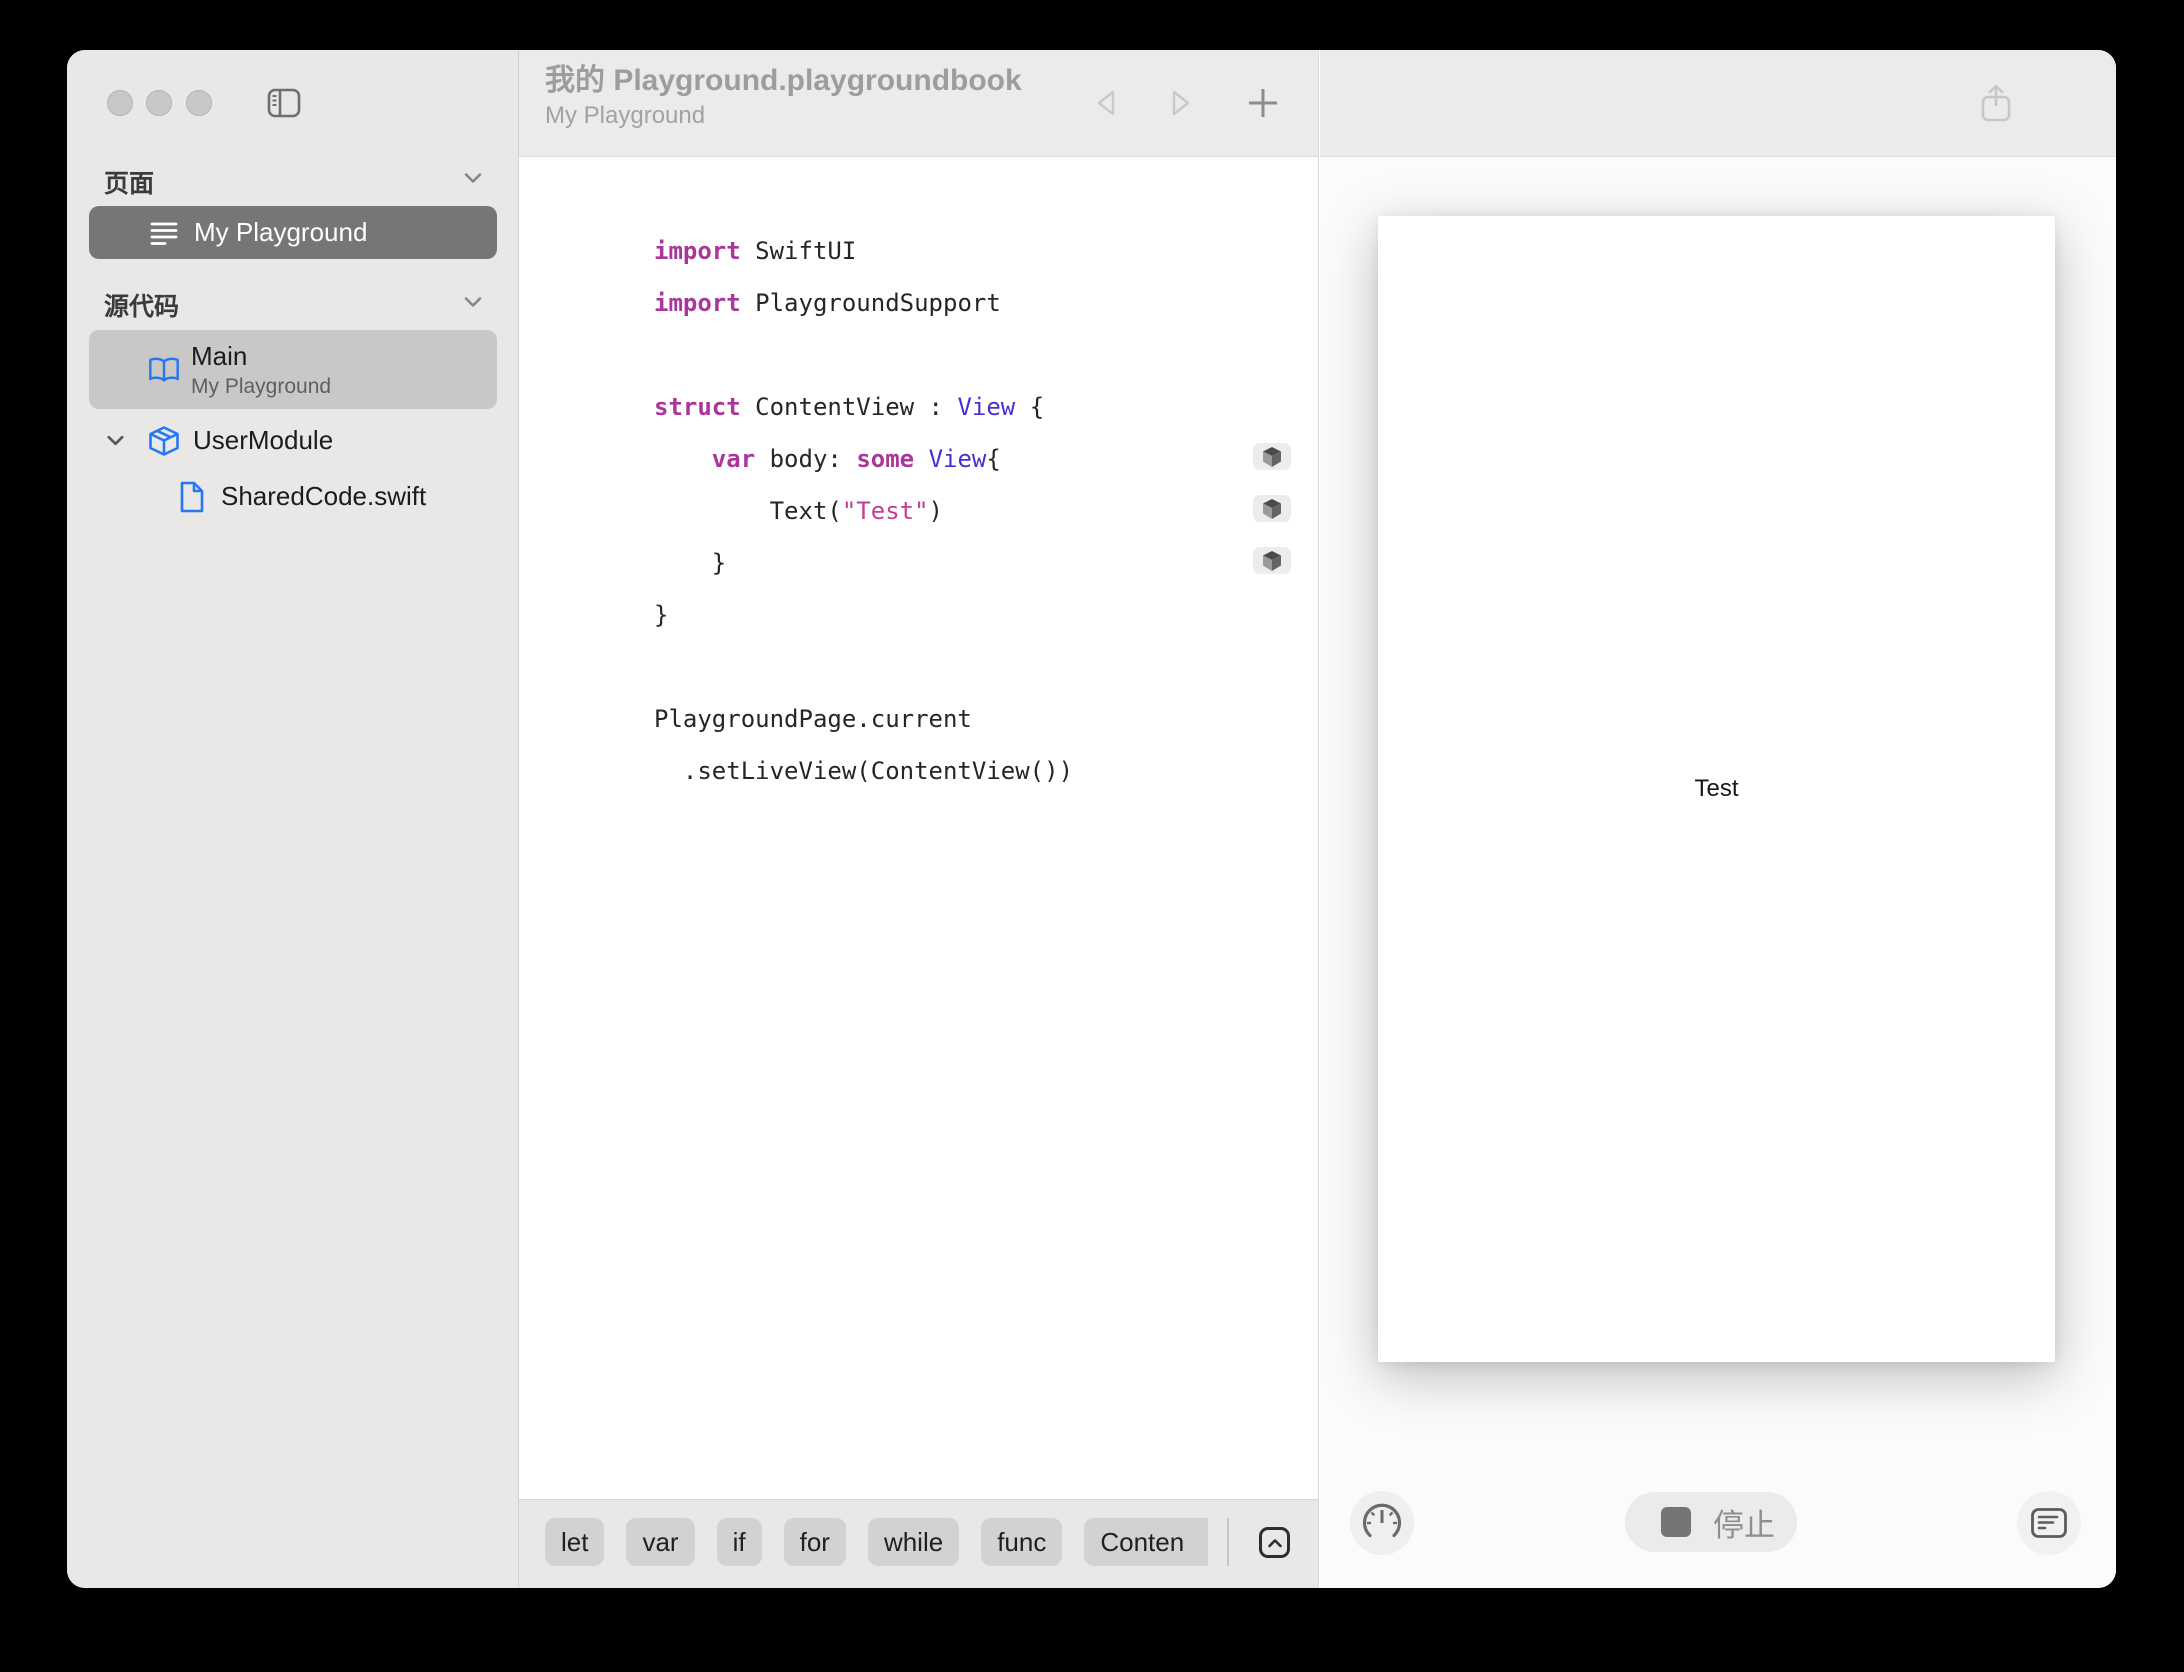 Image resolution: width=2184 pixels, height=1672 pixels. I want to click on open-book-icon, so click(164, 370).